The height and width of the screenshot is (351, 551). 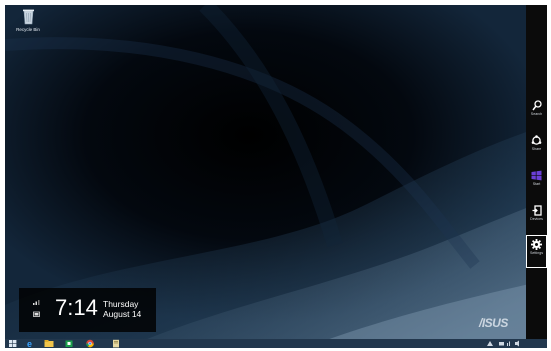 What do you see at coordinates (505, 343) in the screenshot?
I see `system-tray` at bounding box center [505, 343].